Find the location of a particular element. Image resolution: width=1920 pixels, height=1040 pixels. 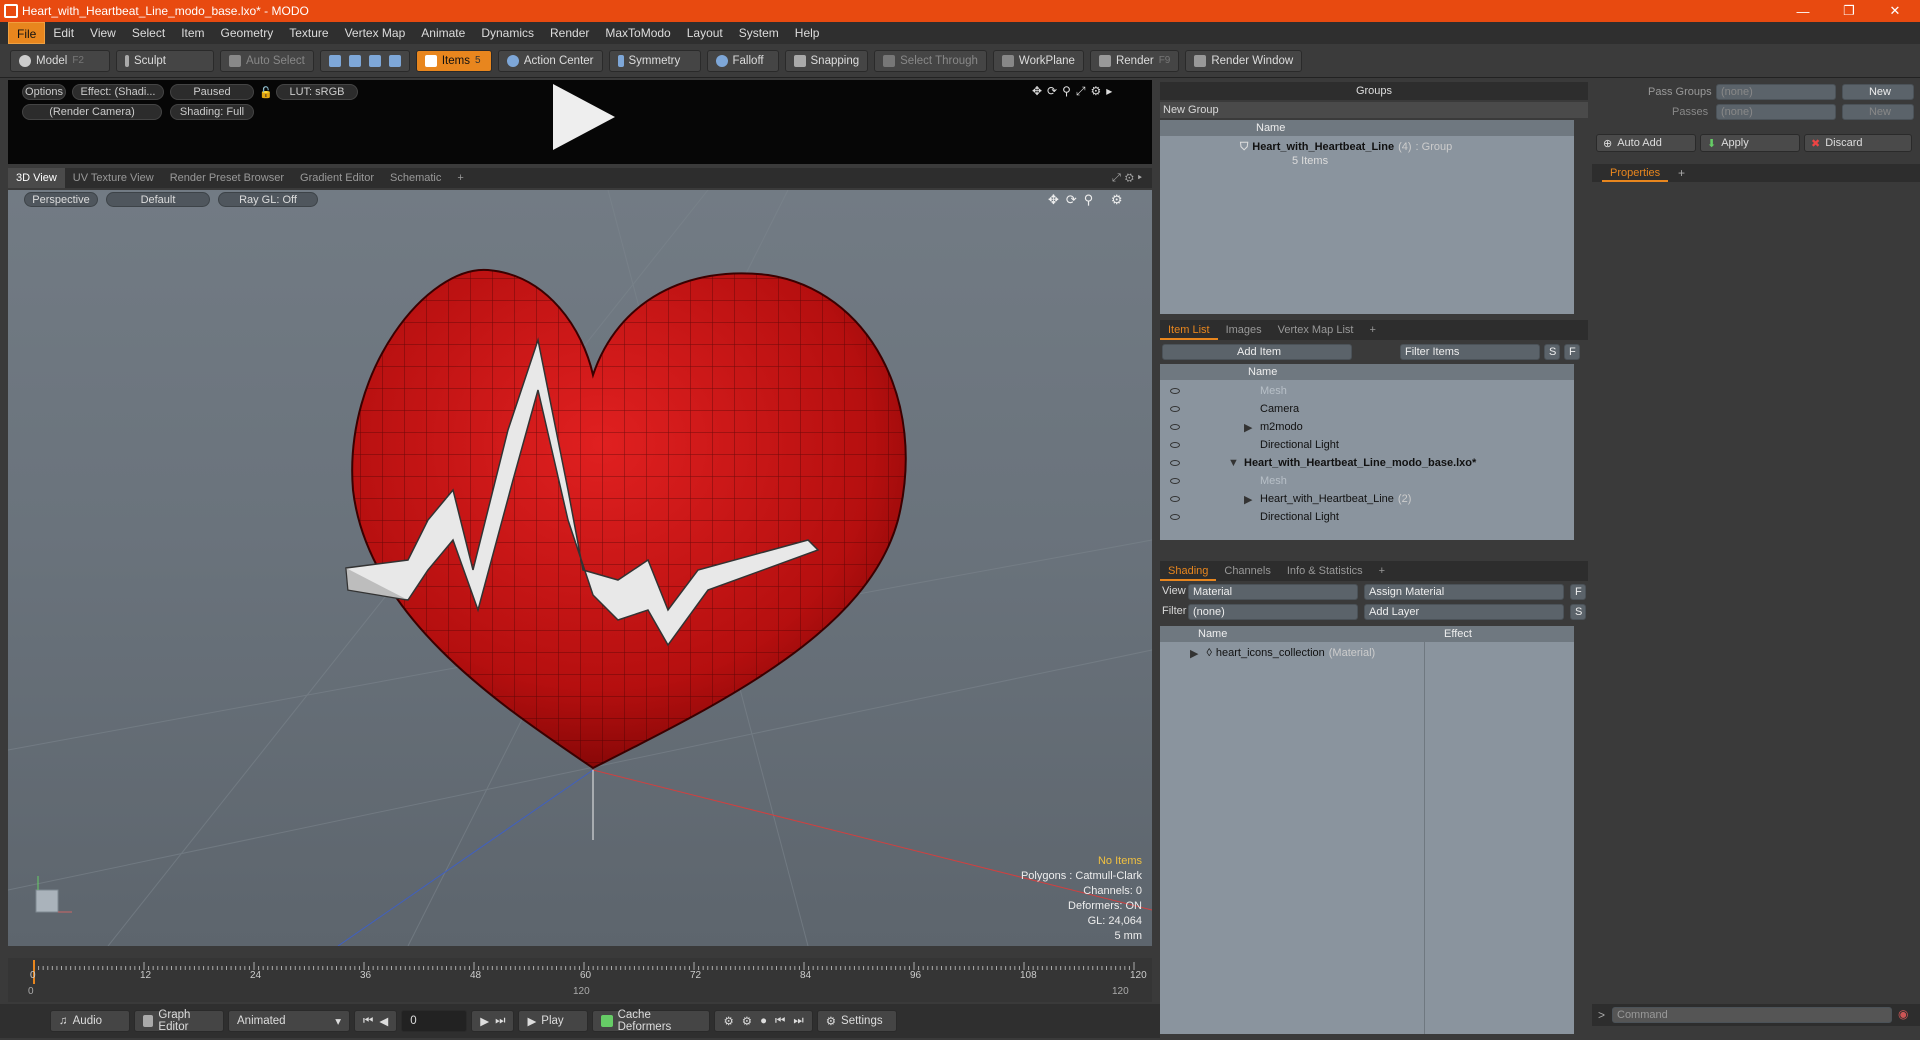

tab-schematic: Schematic is located at coordinates (415, 178).